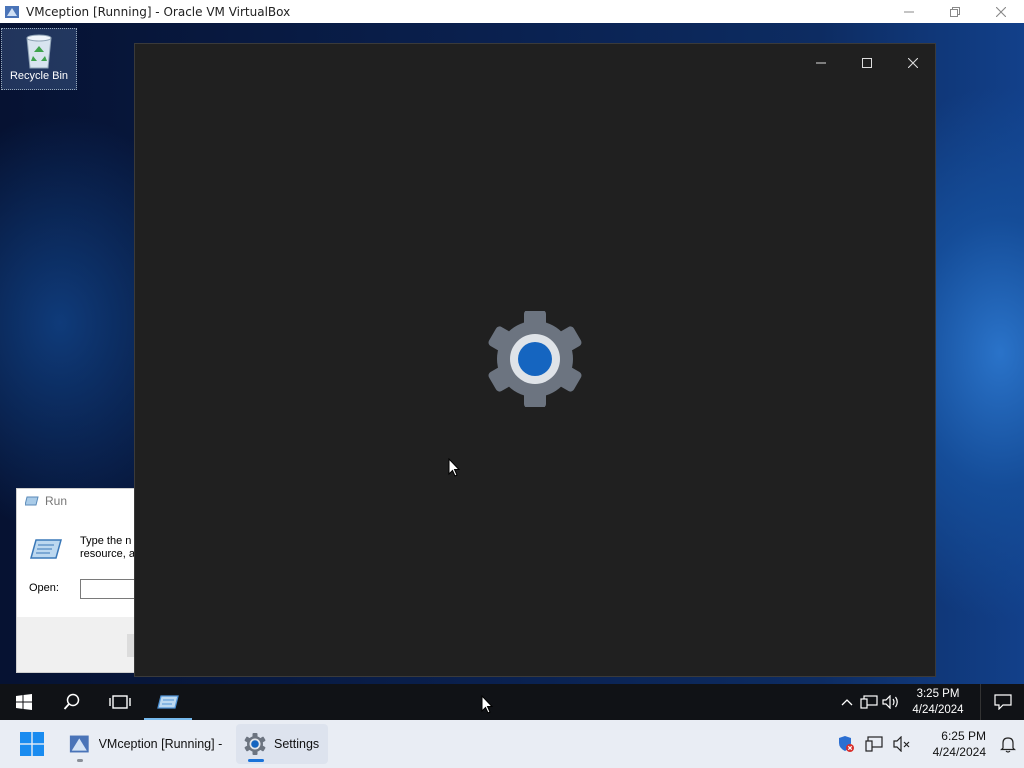 The image size is (1024, 768). Describe the element at coordinates (44, 588) in the screenshot. I see `open-label: Open:` at that location.